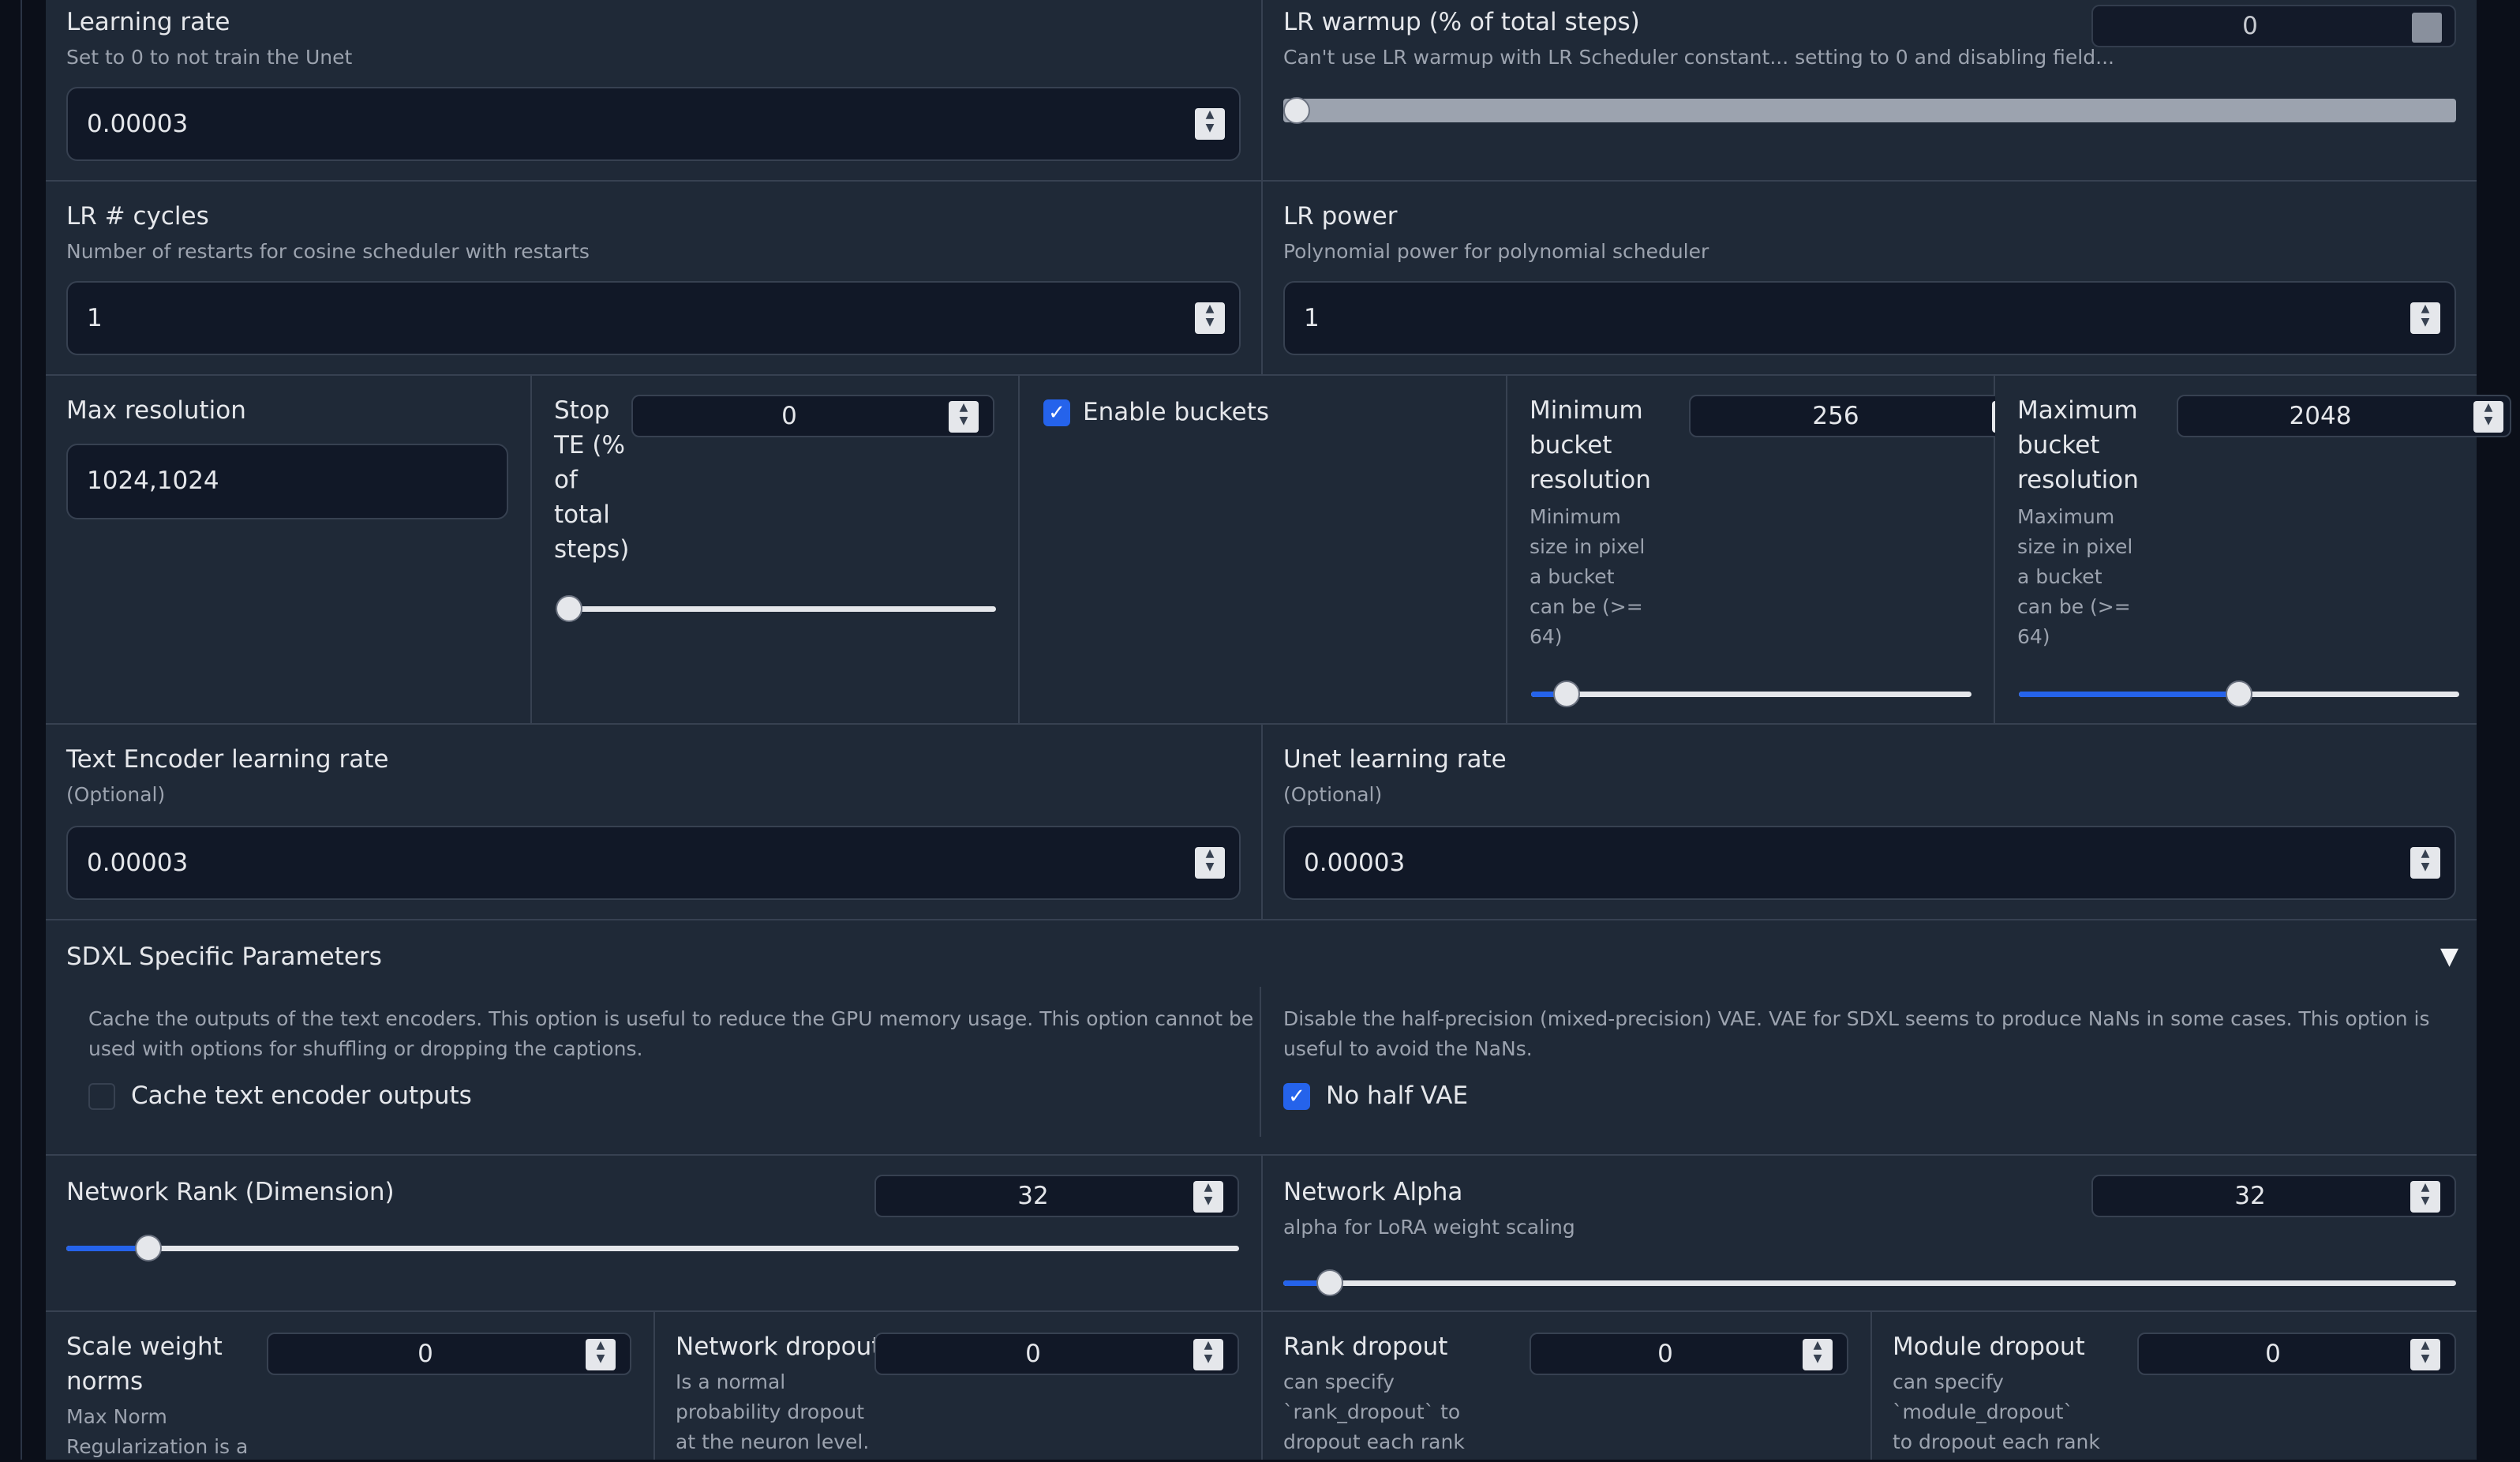  What do you see at coordinates (592, 480) in the screenshot?
I see `stop-te-label: Stop TE (% of total steps)` at bounding box center [592, 480].